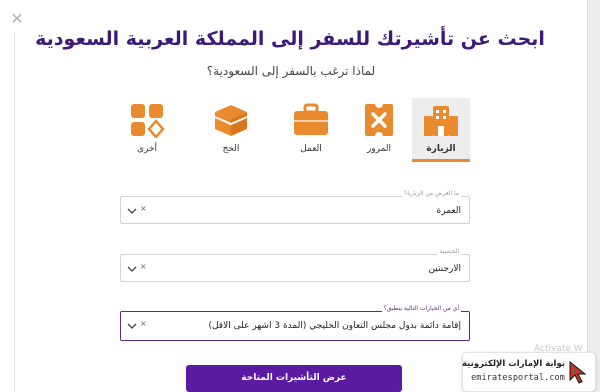  I want to click on travel-reason-options: الزيارة المرور العمل الحج أخرى, so click(298, 131).